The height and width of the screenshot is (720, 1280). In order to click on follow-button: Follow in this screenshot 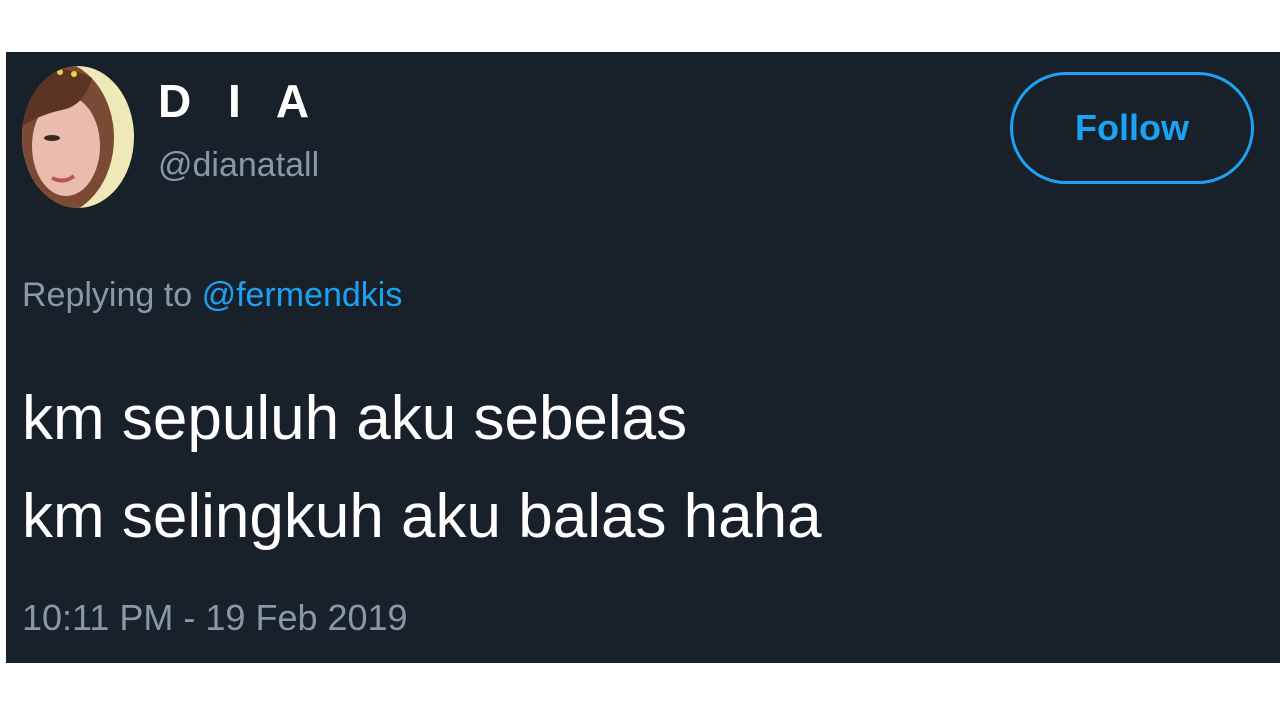, I will do `click(1132, 128)`.